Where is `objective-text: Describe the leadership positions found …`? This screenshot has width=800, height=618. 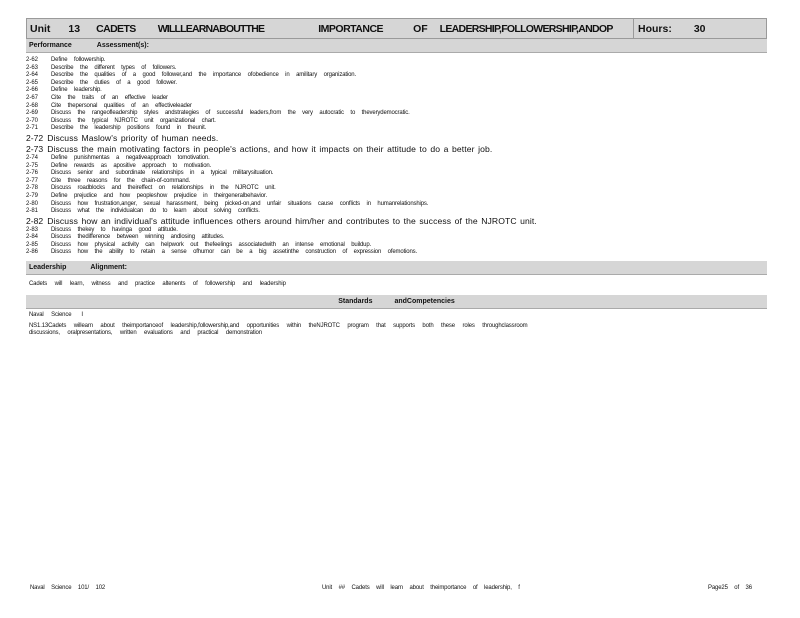 objective-text: Describe the leadership positions found … is located at coordinates (129, 128).